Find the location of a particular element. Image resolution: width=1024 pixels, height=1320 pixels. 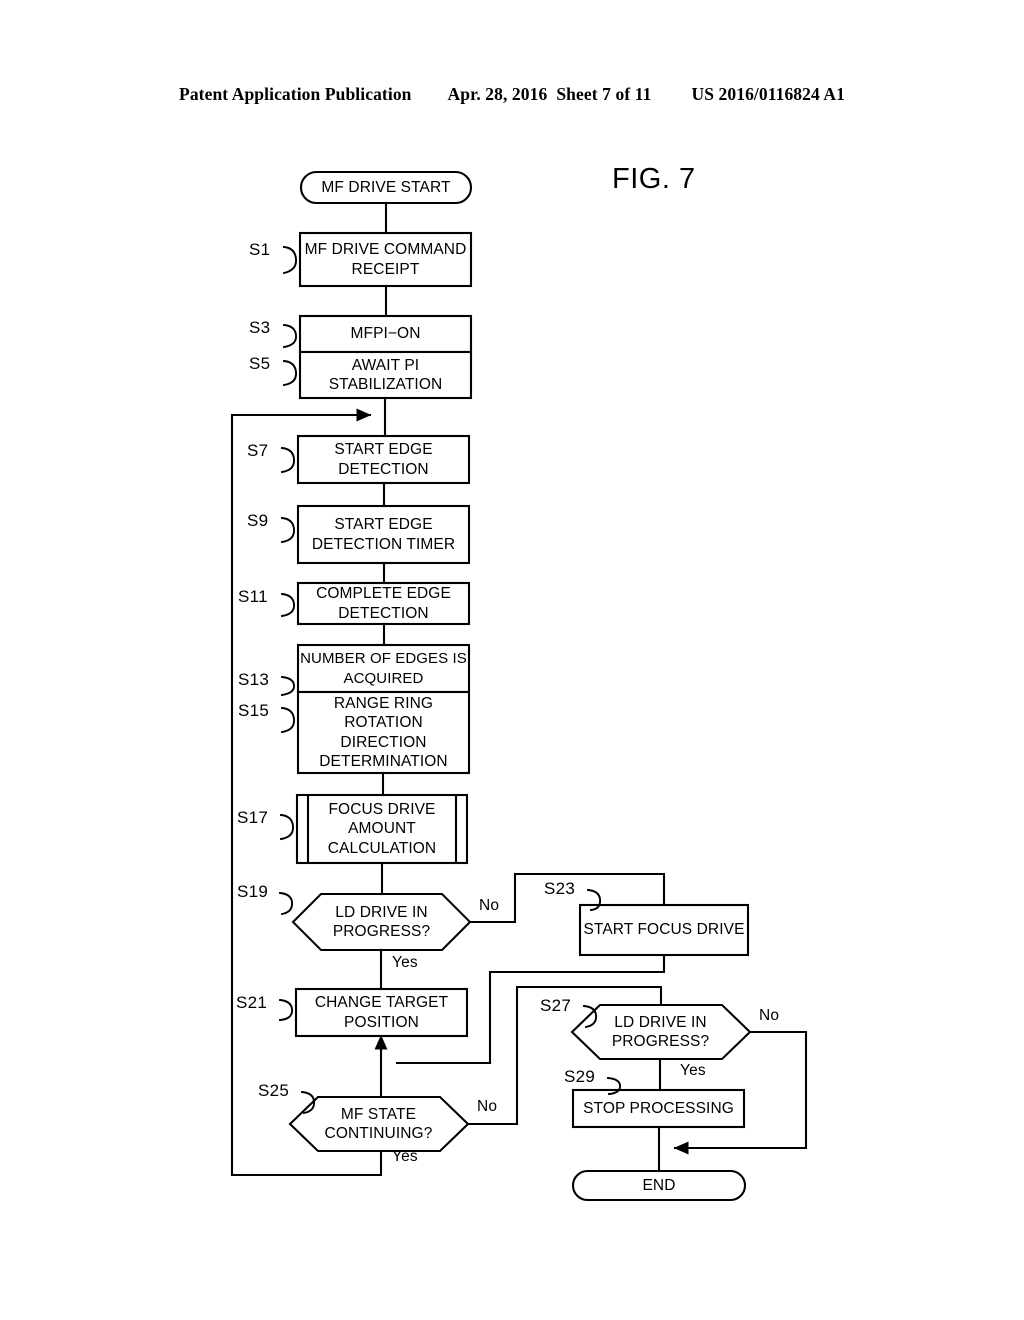

step-label-s17: S17 is located at coordinates (253, 817).